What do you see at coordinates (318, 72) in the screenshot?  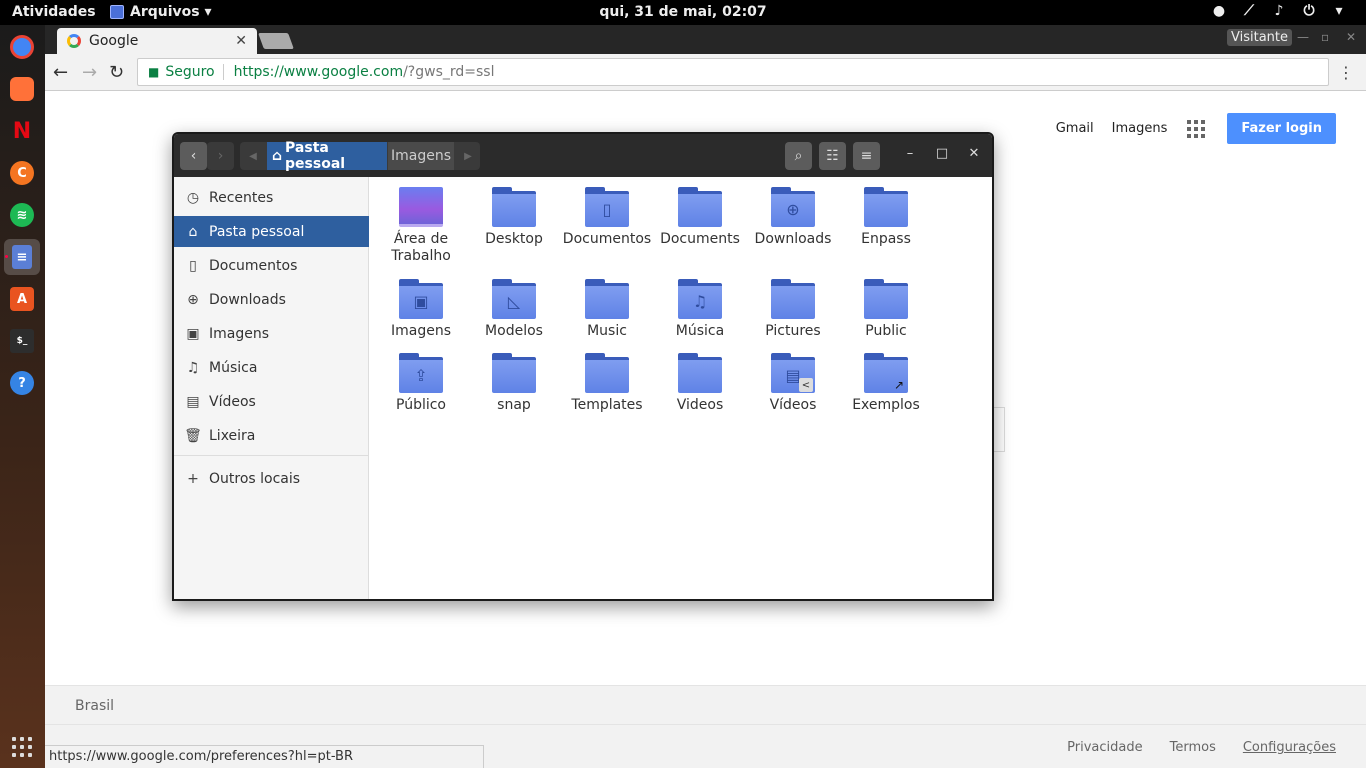 I see `url-host: https://www.google.com` at bounding box center [318, 72].